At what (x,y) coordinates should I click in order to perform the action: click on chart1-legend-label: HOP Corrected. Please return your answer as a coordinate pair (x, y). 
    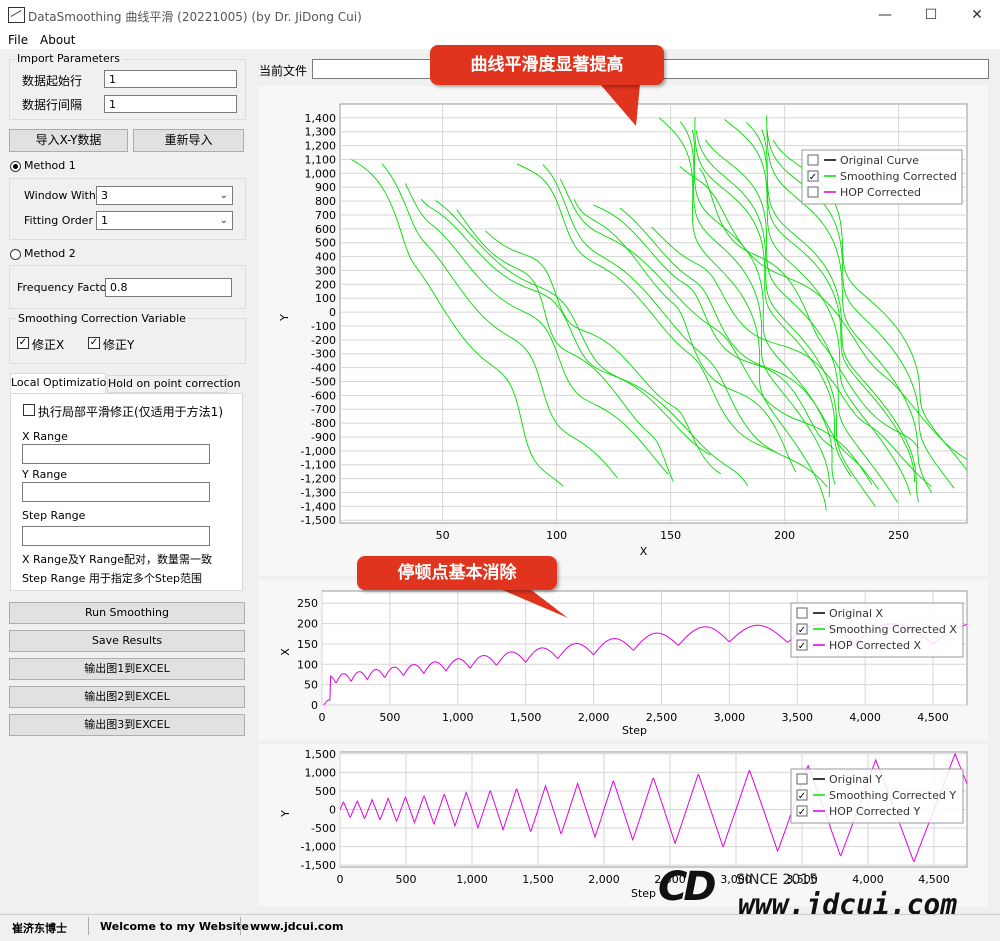
    Looking at the image, I should click on (880, 192).